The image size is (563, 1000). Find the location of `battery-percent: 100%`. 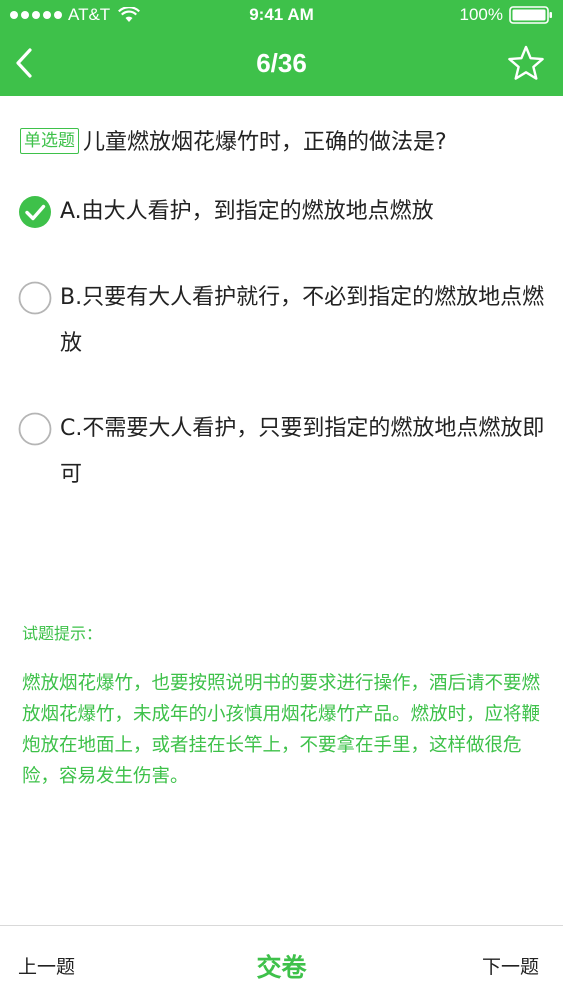

battery-percent: 100% is located at coordinates (481, 14).